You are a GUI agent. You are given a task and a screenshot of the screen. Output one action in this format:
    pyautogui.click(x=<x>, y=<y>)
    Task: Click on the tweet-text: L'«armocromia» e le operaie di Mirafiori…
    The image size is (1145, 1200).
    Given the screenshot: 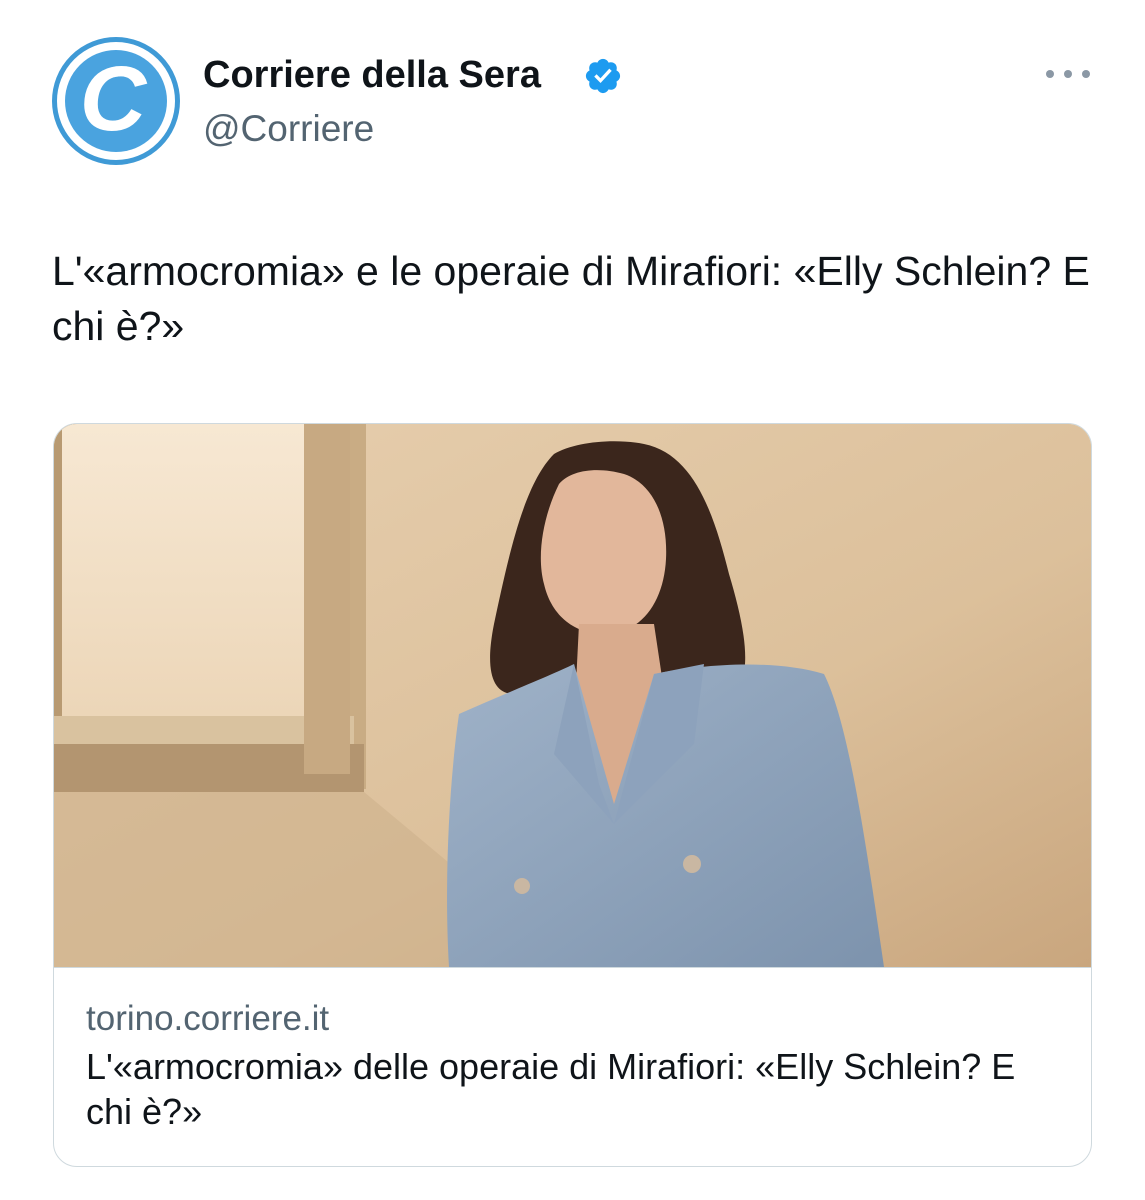 What is the action you would take?
    pyautogui.click(x=571, y=298)
    